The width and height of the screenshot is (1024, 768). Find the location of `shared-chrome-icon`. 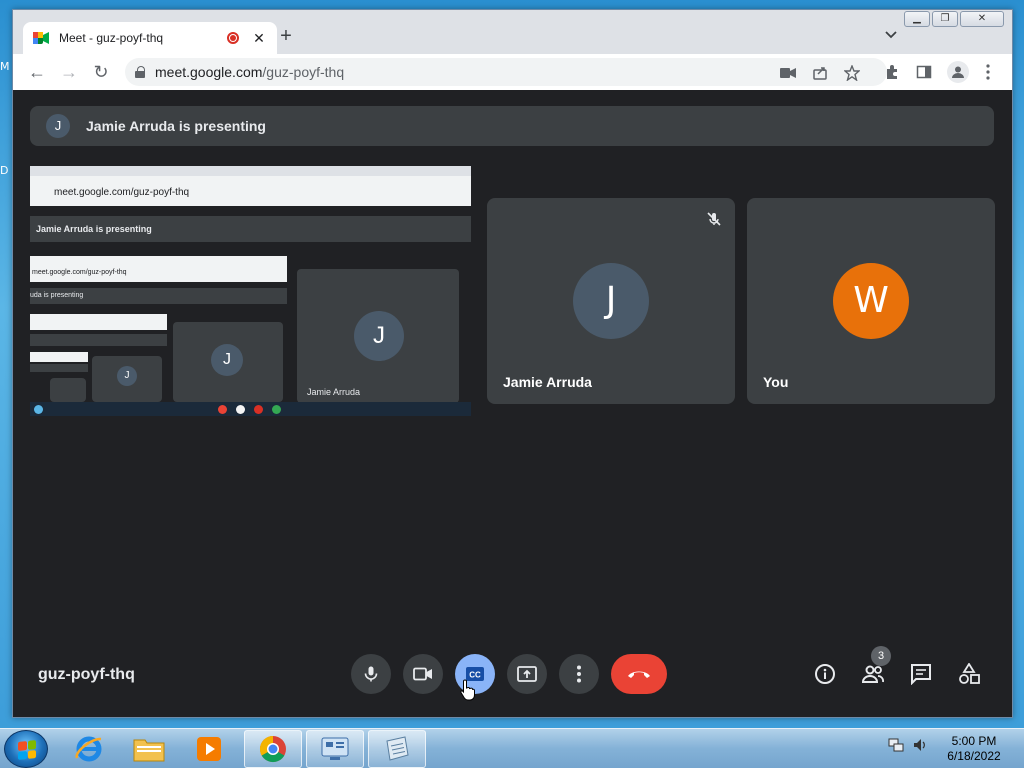

shared-chrome-icon is located at coordinates (222, 409).